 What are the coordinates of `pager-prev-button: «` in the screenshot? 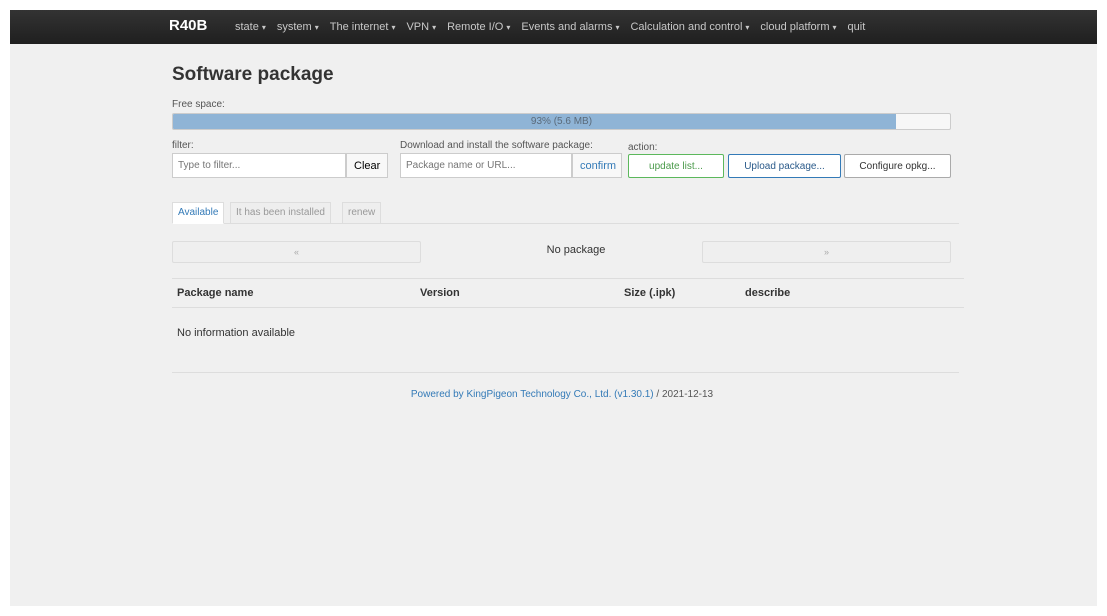 It's located at (296, 252).